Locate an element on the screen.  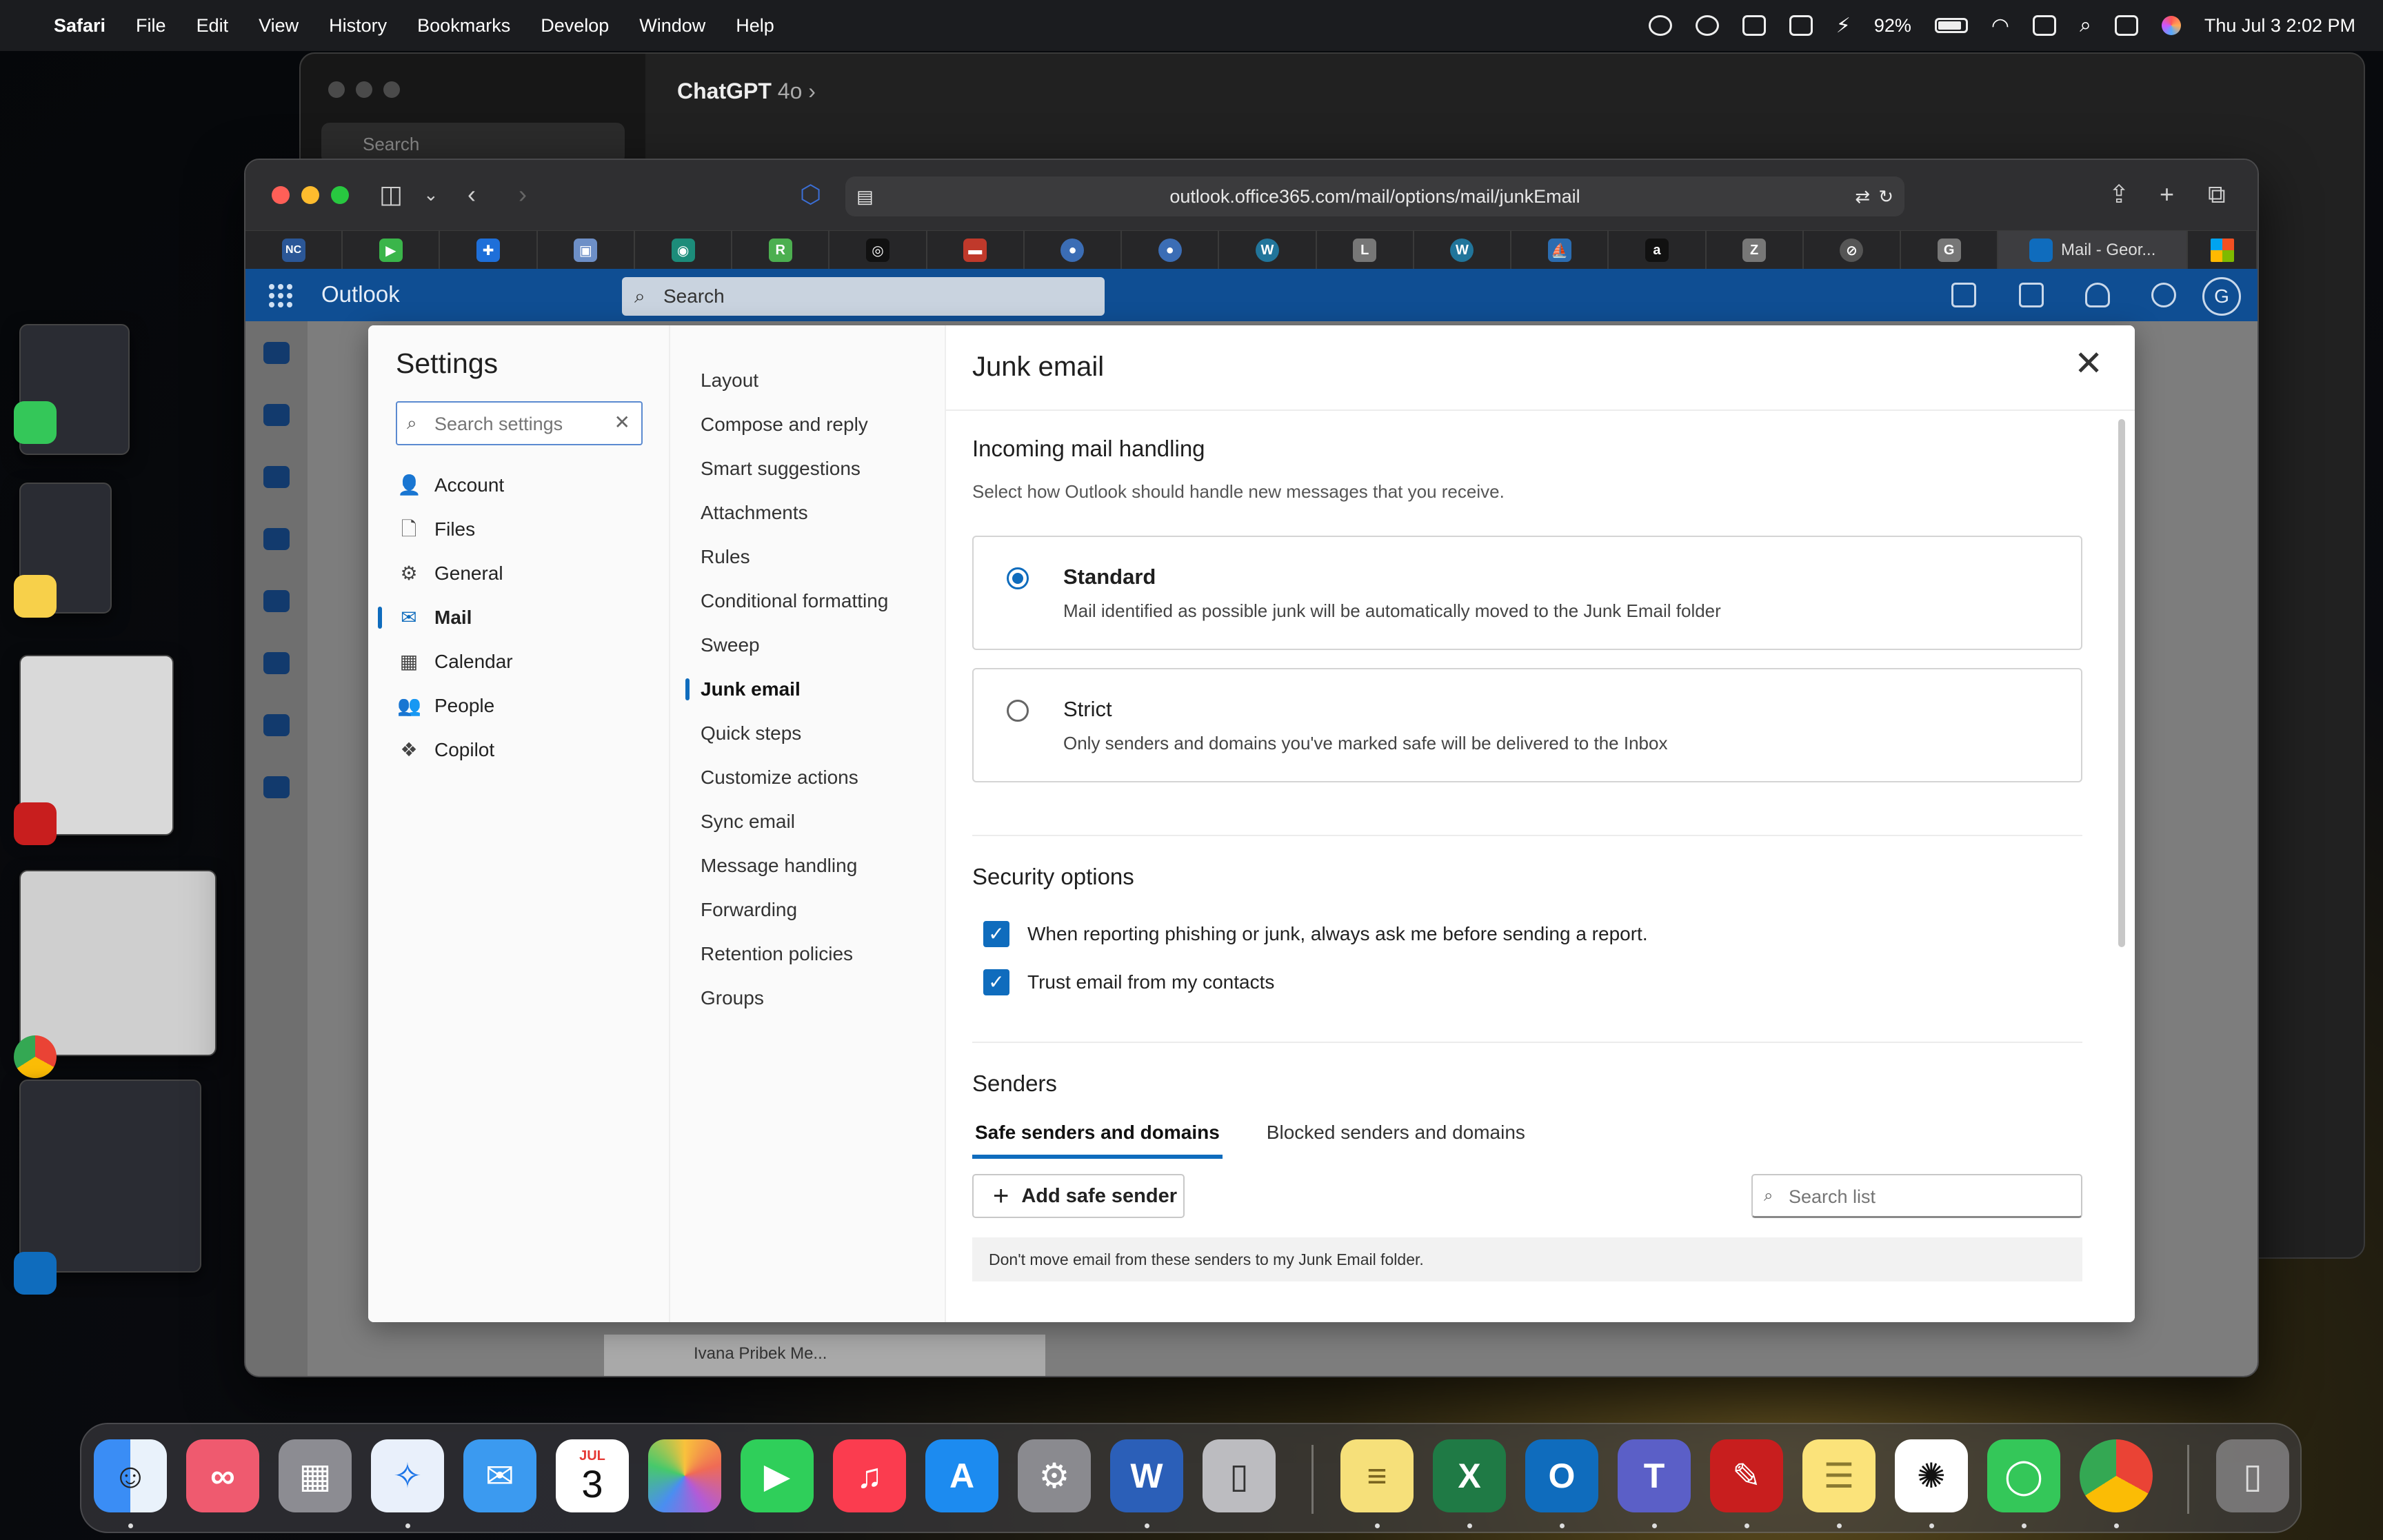
category-people: 👥 People is located at coordinates (522, 706).